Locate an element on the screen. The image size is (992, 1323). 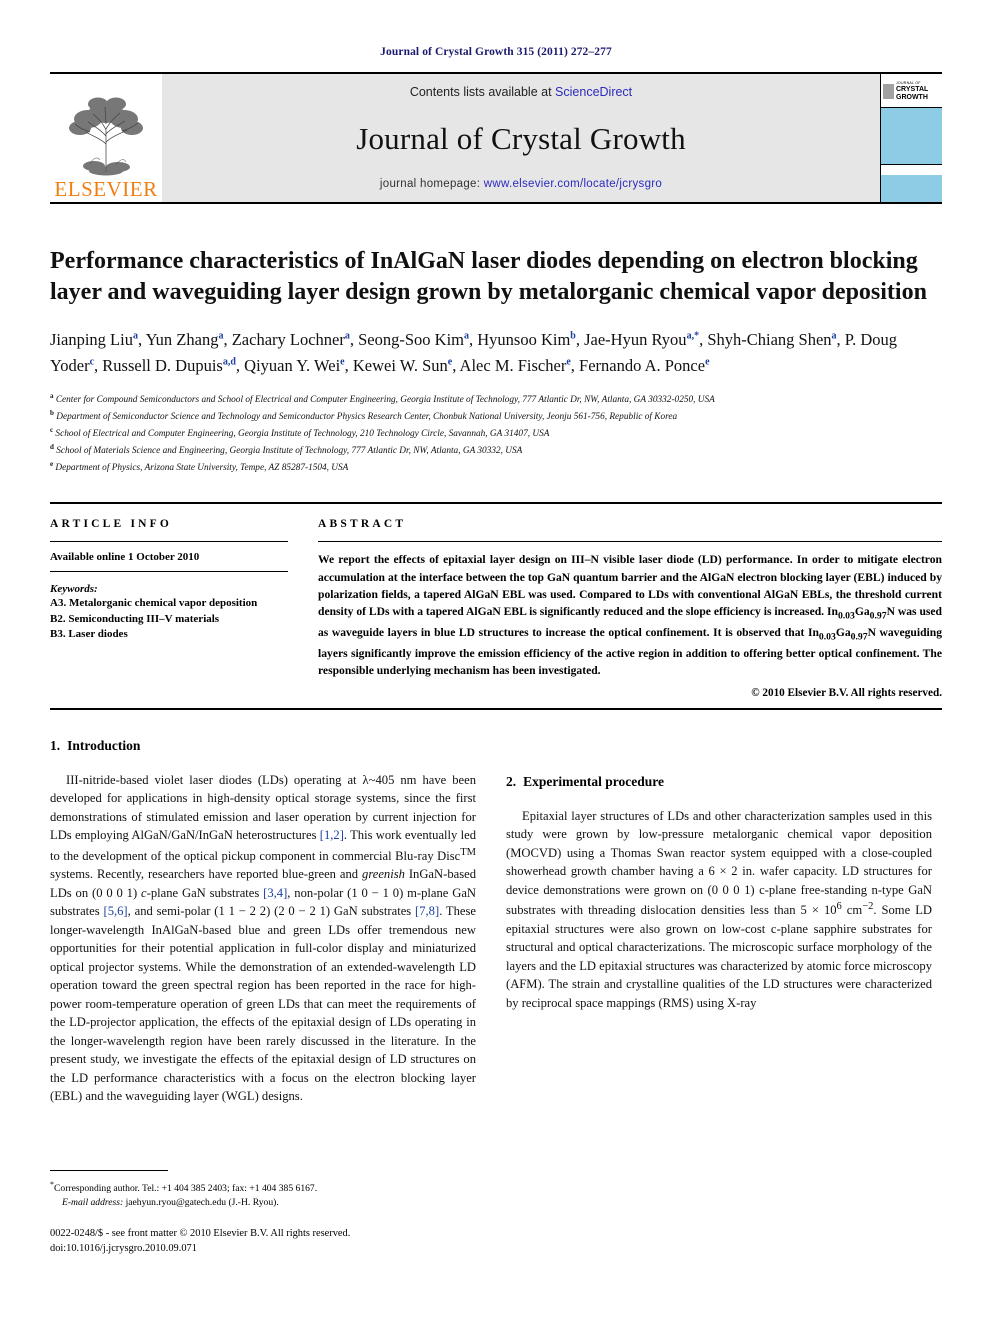
heading-experimental: 2. Experimental procedure is located at coordinates (719, 782).